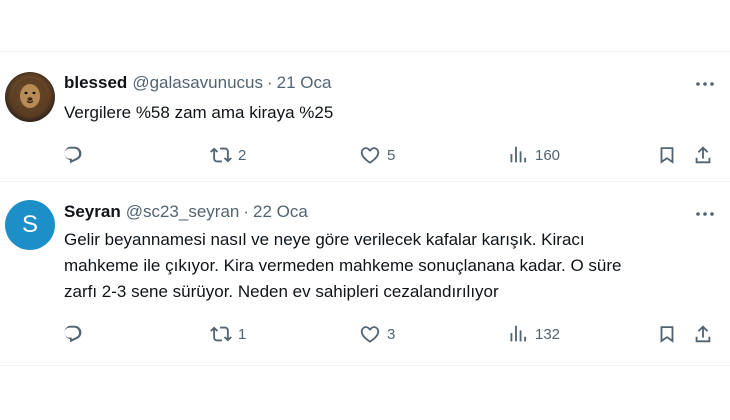 The width and height of the screenshot is (730, 420). I want to click on avatar-letter: S, so click(29, 224).